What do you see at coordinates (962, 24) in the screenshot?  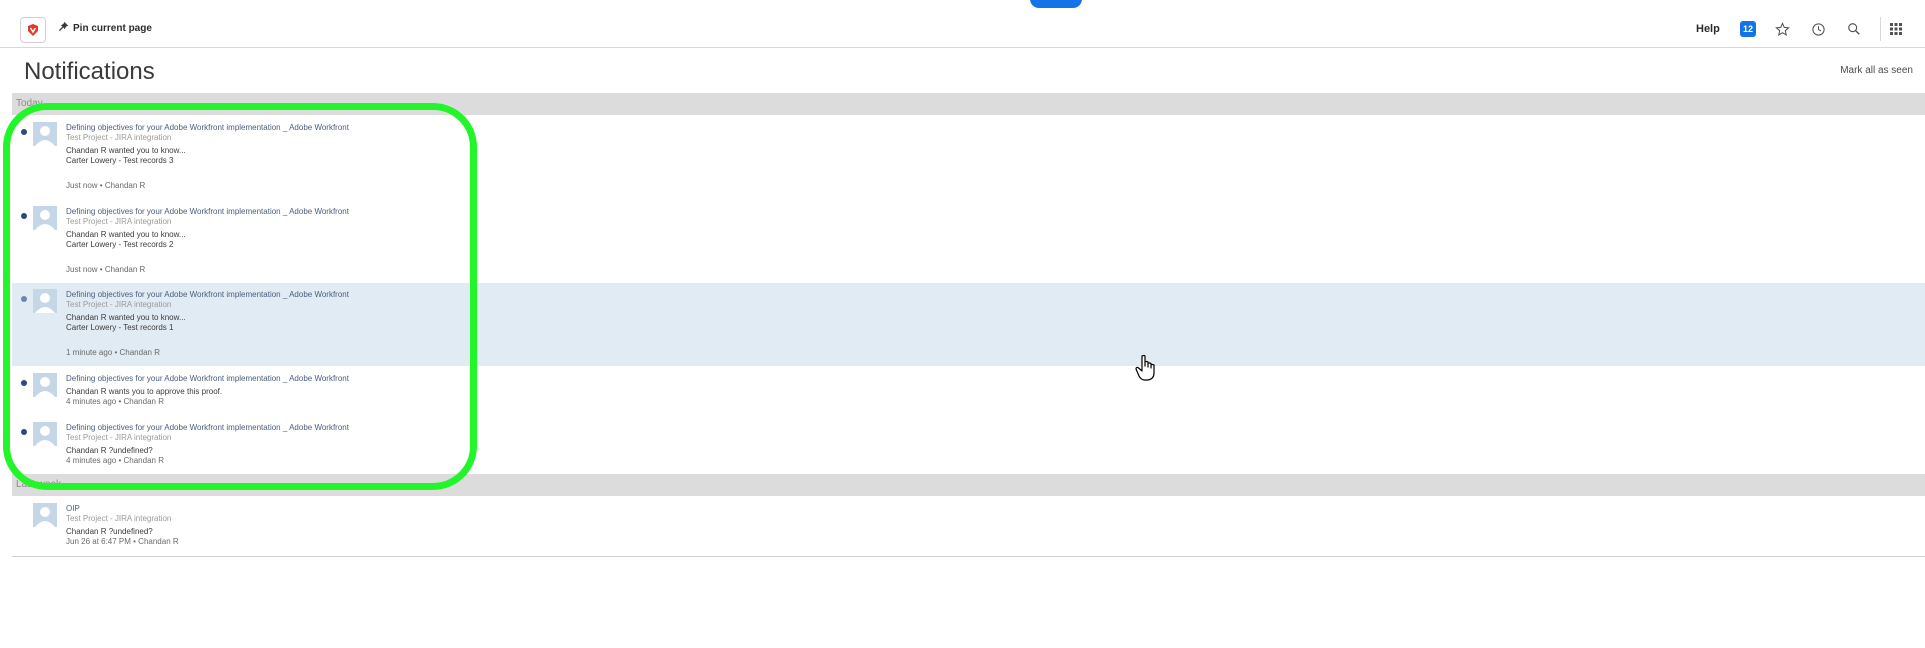 I see `top-bar: Pin current page Help 12` at bounding box center [962, 24].